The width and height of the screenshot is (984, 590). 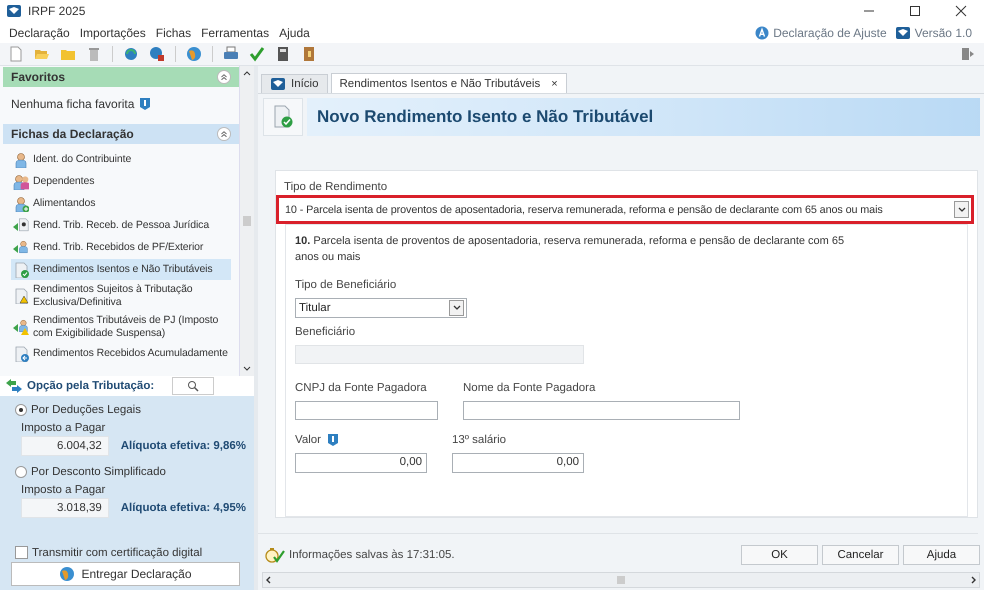 What do you see at coordinates (121, 203) in the screenshot?
I see `sidebar-item: Alimentandos` at bounding box center [121, 203].